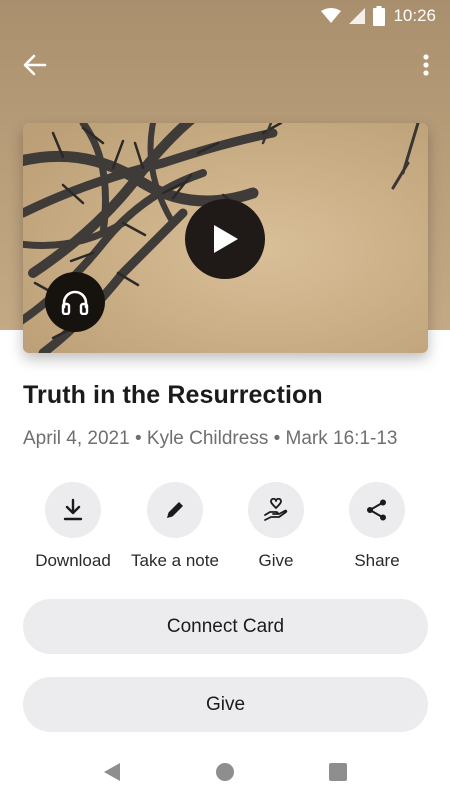  I want to click on download-action: Download, so click(73, 526).